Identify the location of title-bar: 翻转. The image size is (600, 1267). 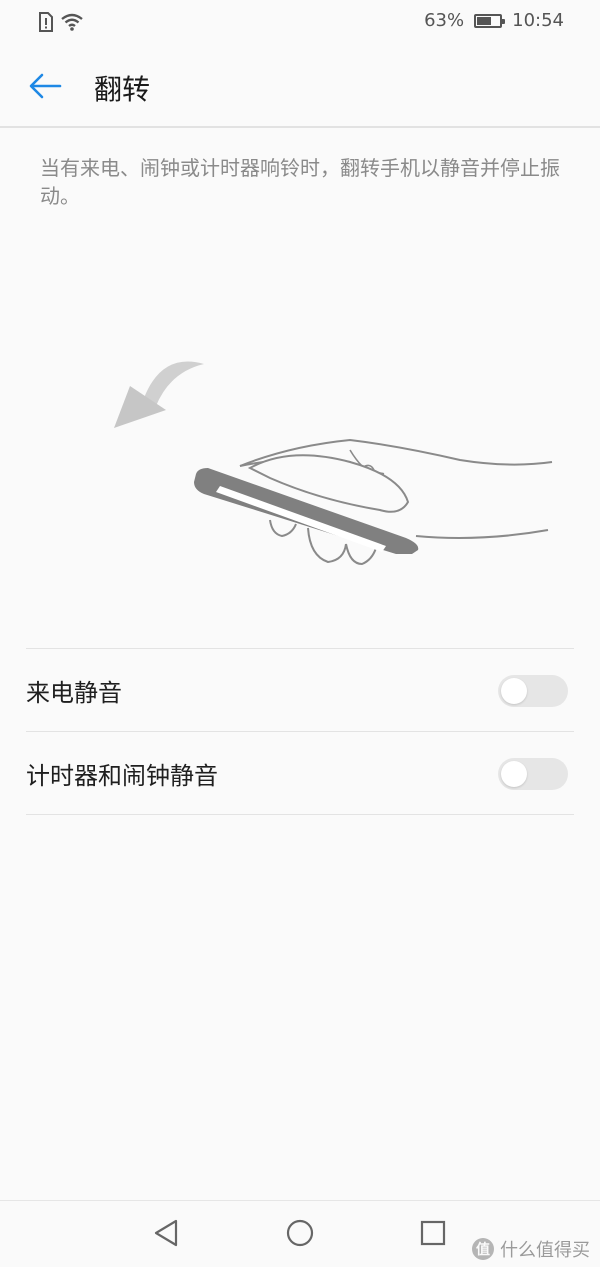
(300, 88).